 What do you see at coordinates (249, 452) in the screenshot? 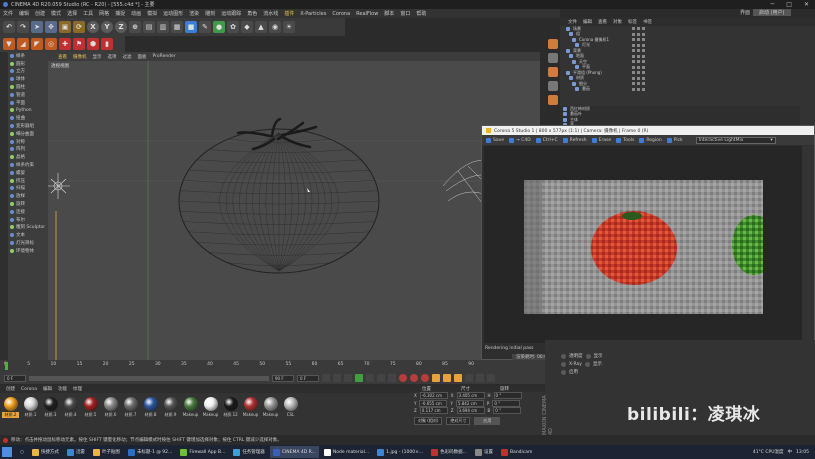
I see `taskbar-item: 任务管理器` at bounding box center [249, 452].